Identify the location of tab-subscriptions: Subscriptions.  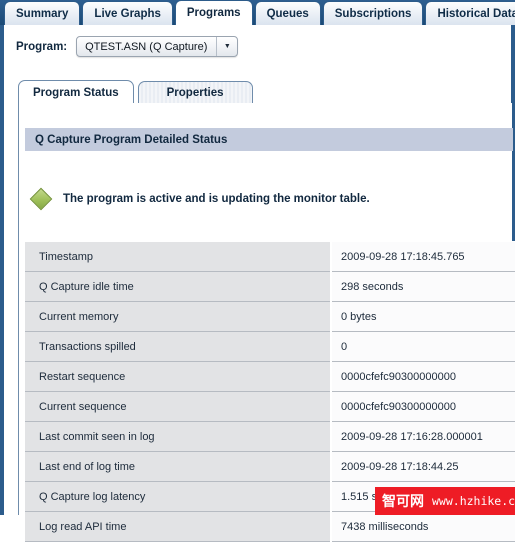
(373, 13).